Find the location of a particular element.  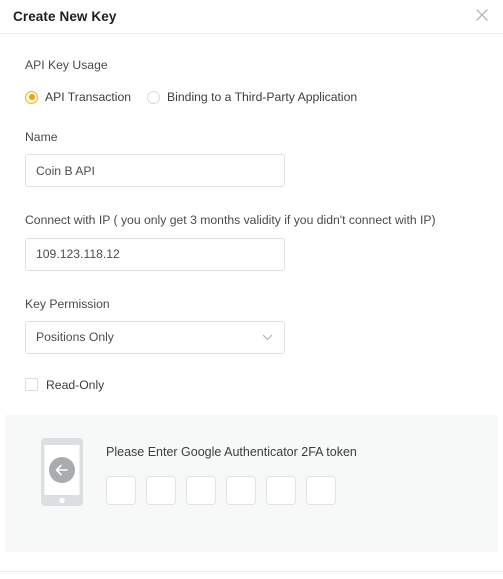

radio-option-third-party-binding: Binding to a Third-Party Application is located at coordinates (252, 97).